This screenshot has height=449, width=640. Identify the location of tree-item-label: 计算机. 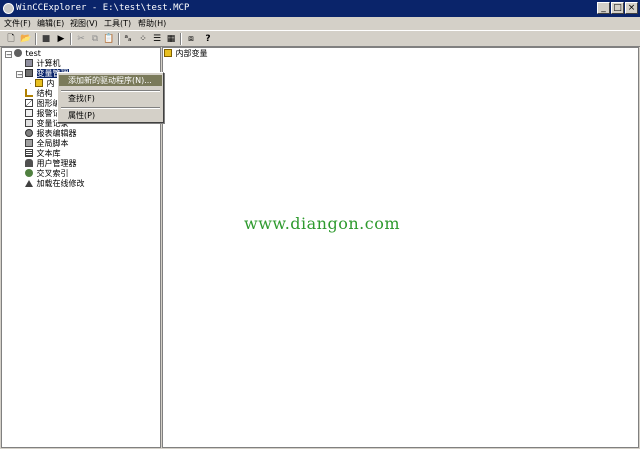
(48, 63).